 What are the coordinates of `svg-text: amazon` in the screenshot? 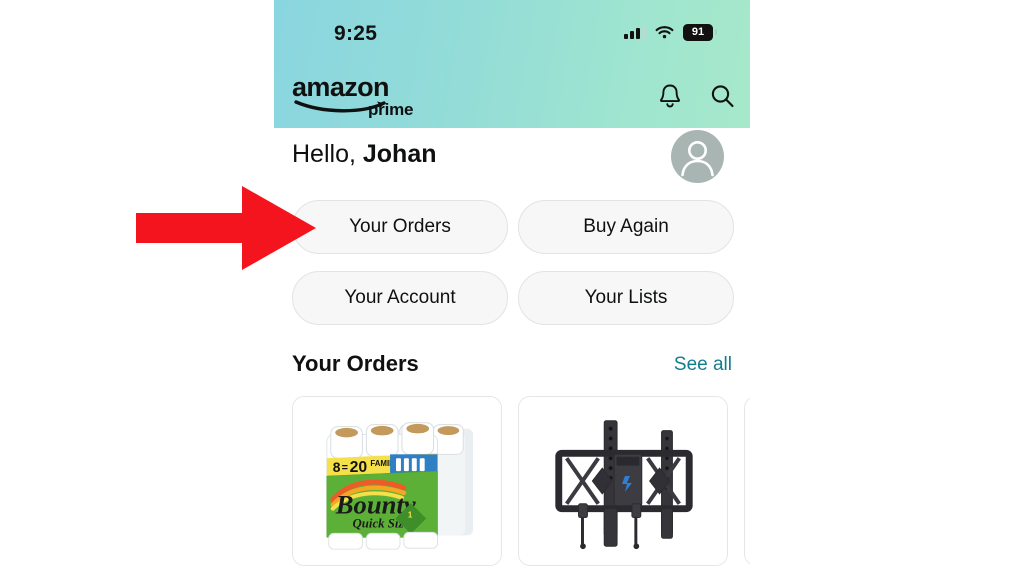 It's located at (340, 87).